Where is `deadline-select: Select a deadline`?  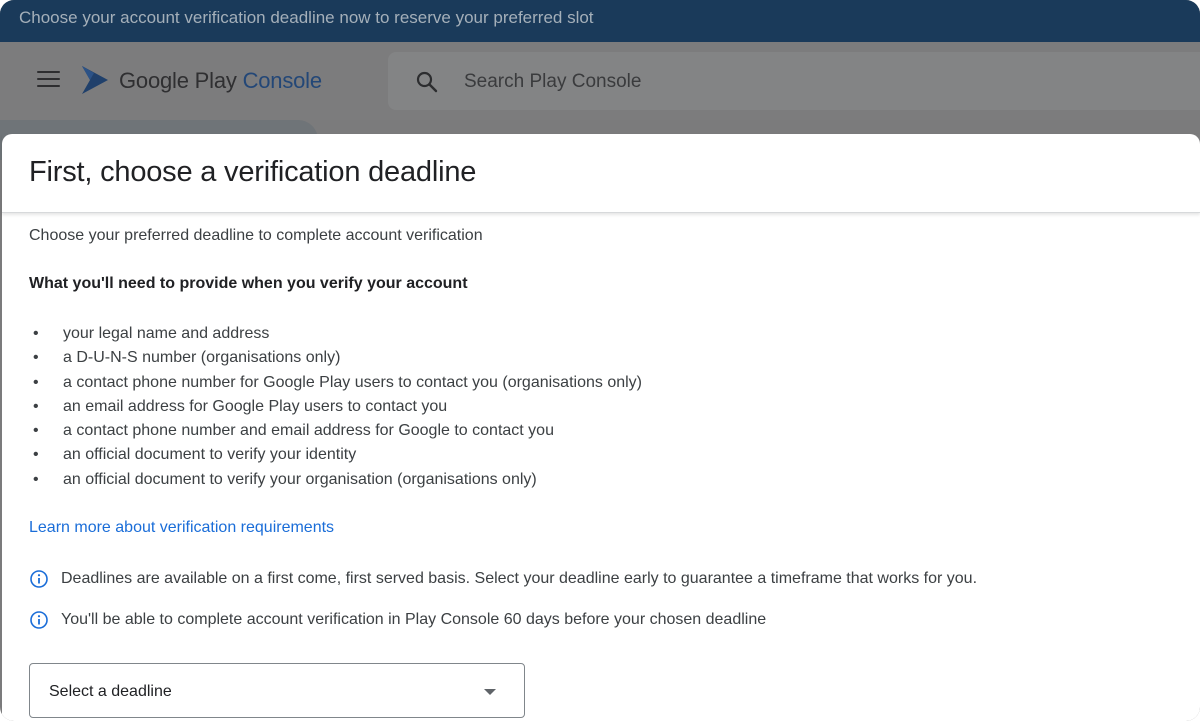
deadline-select: Select a deadline is located at coordinates (277, 690).